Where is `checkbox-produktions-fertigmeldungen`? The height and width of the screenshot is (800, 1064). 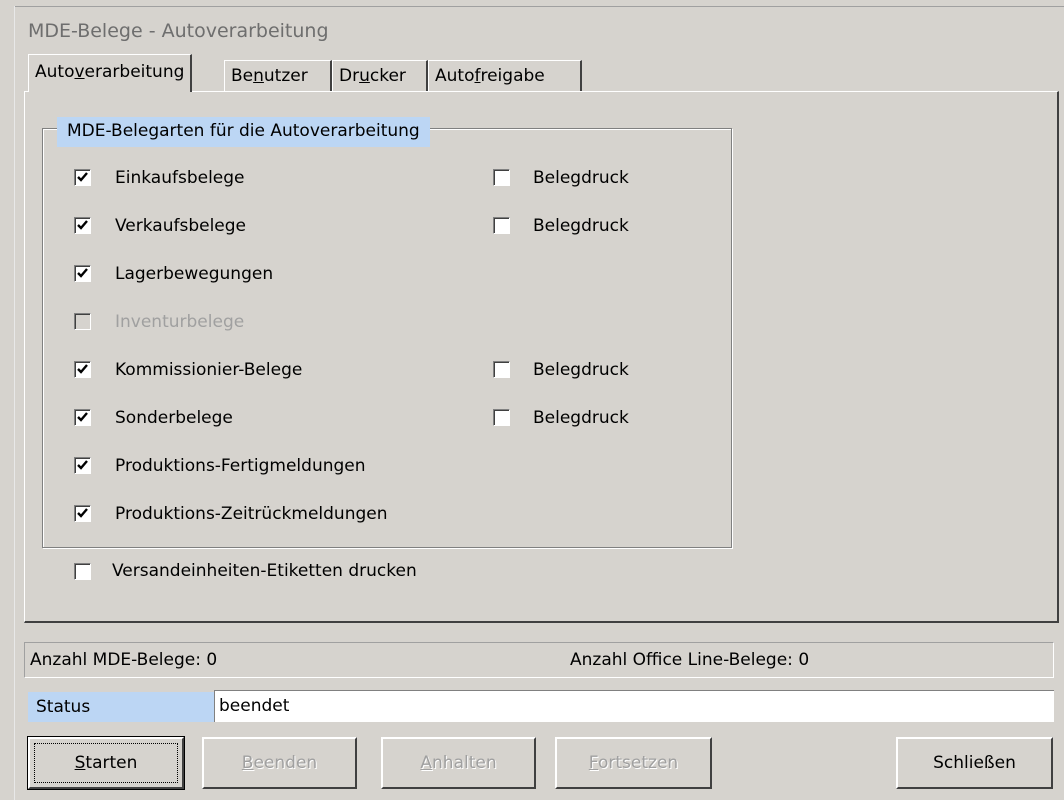 checkbox-produktions-fertigmeldungen is located at coordinates (82, 465).